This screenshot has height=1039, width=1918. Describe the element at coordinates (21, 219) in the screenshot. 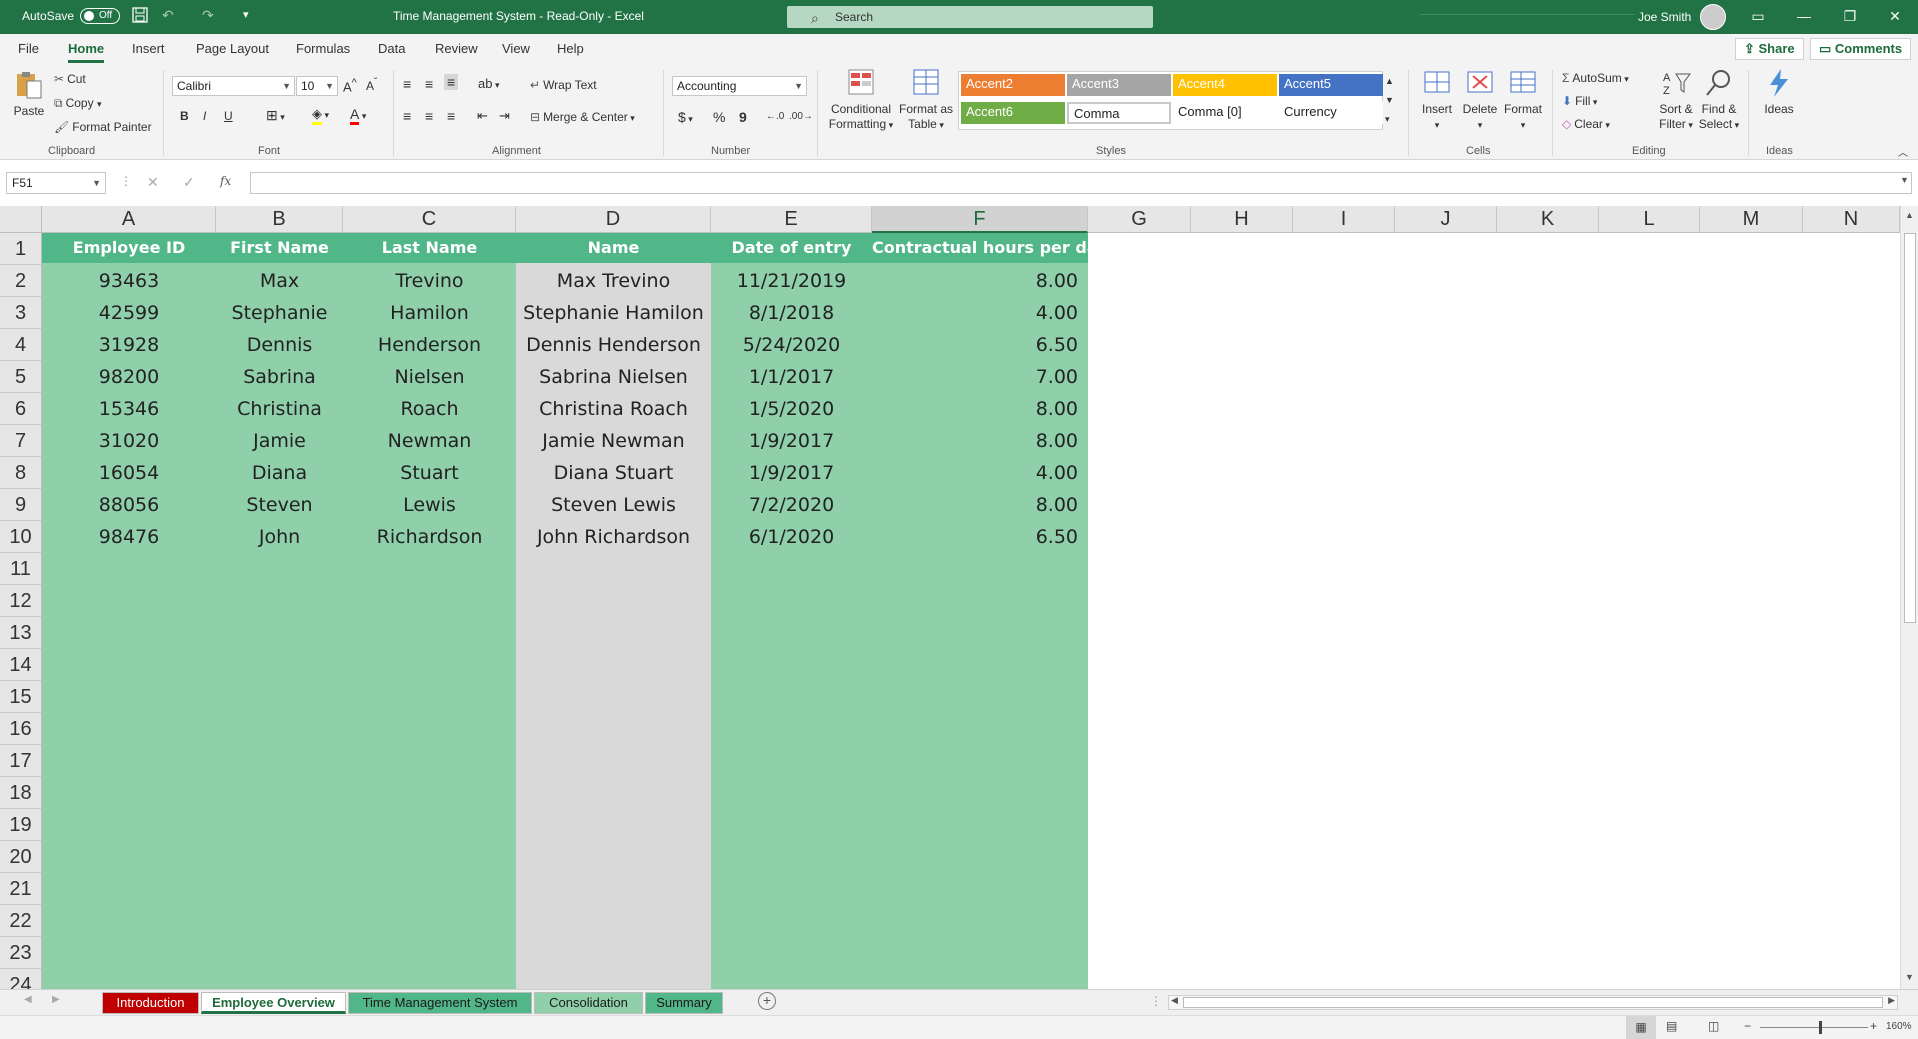

I see `select-all-corner` at that location.